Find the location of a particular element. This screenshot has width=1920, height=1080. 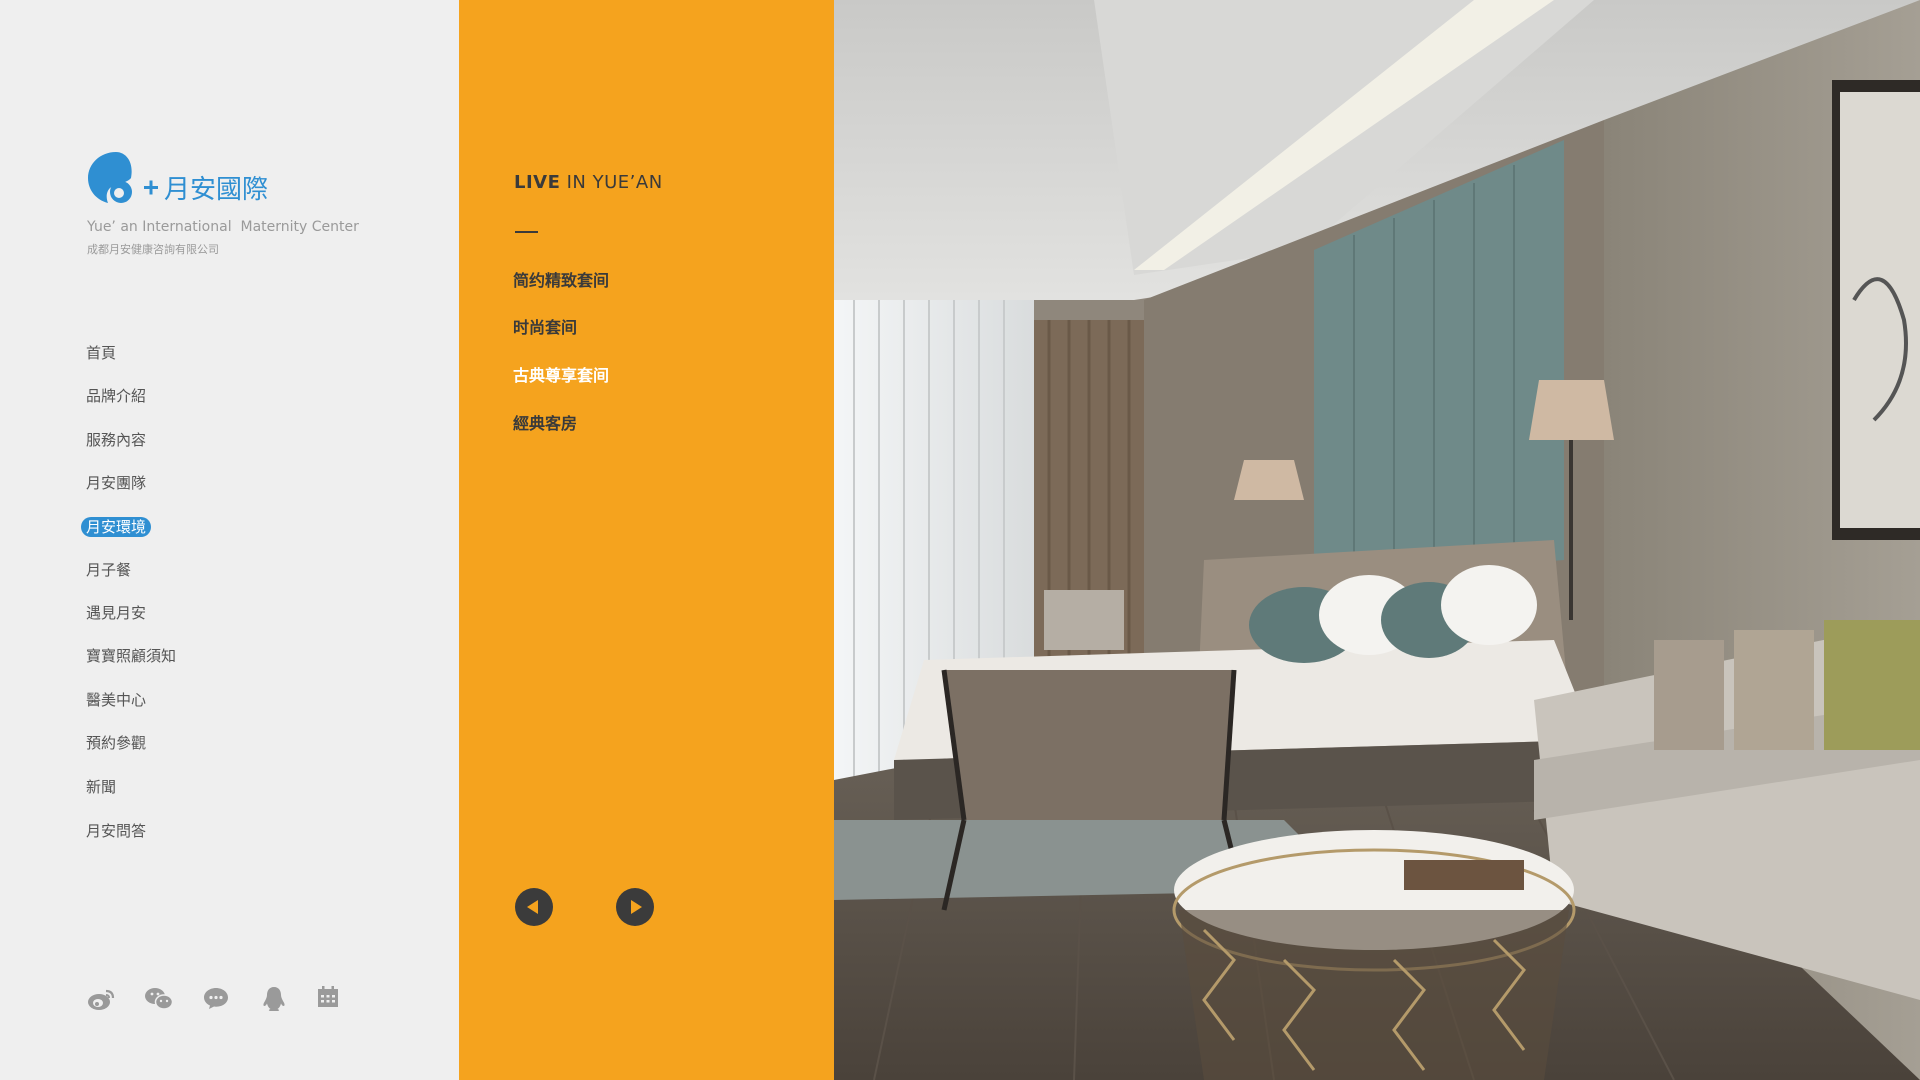

nav-item-brand: 品牌介紹 is located at coordinates (116, 396).